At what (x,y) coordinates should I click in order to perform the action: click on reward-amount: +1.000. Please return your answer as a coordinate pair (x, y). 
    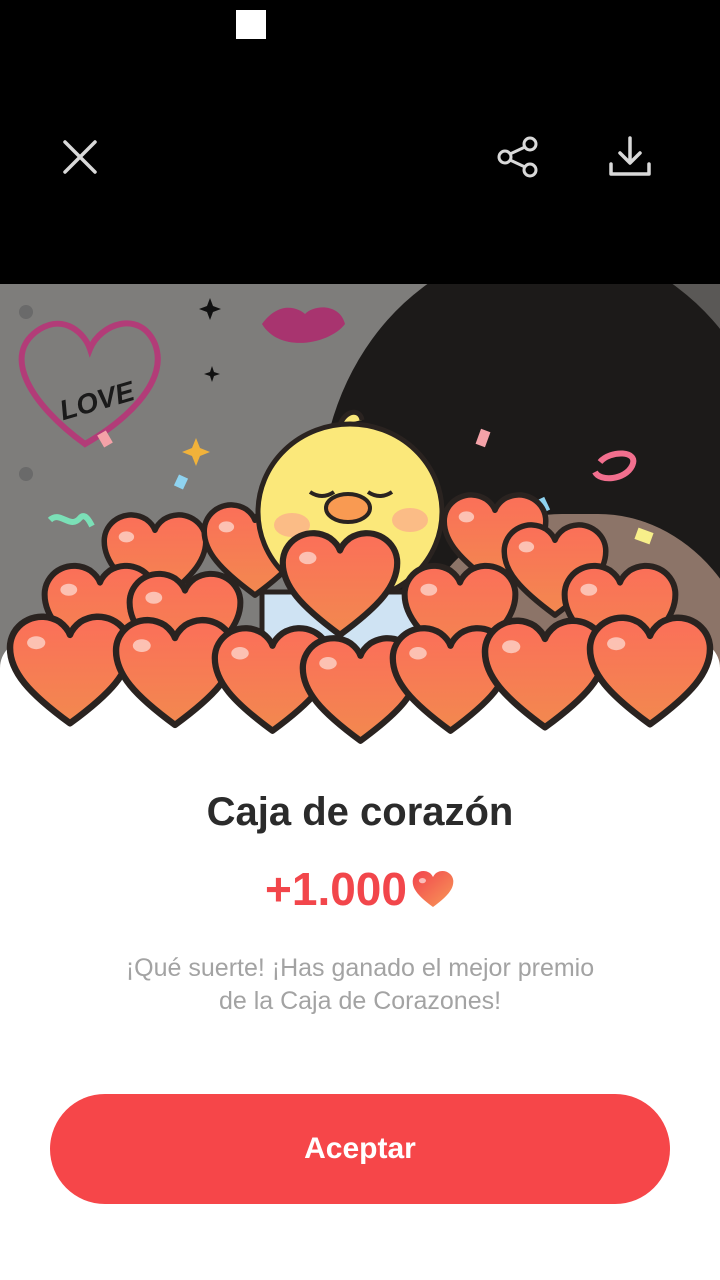
    Looking at the image, I should click on (360, 889).